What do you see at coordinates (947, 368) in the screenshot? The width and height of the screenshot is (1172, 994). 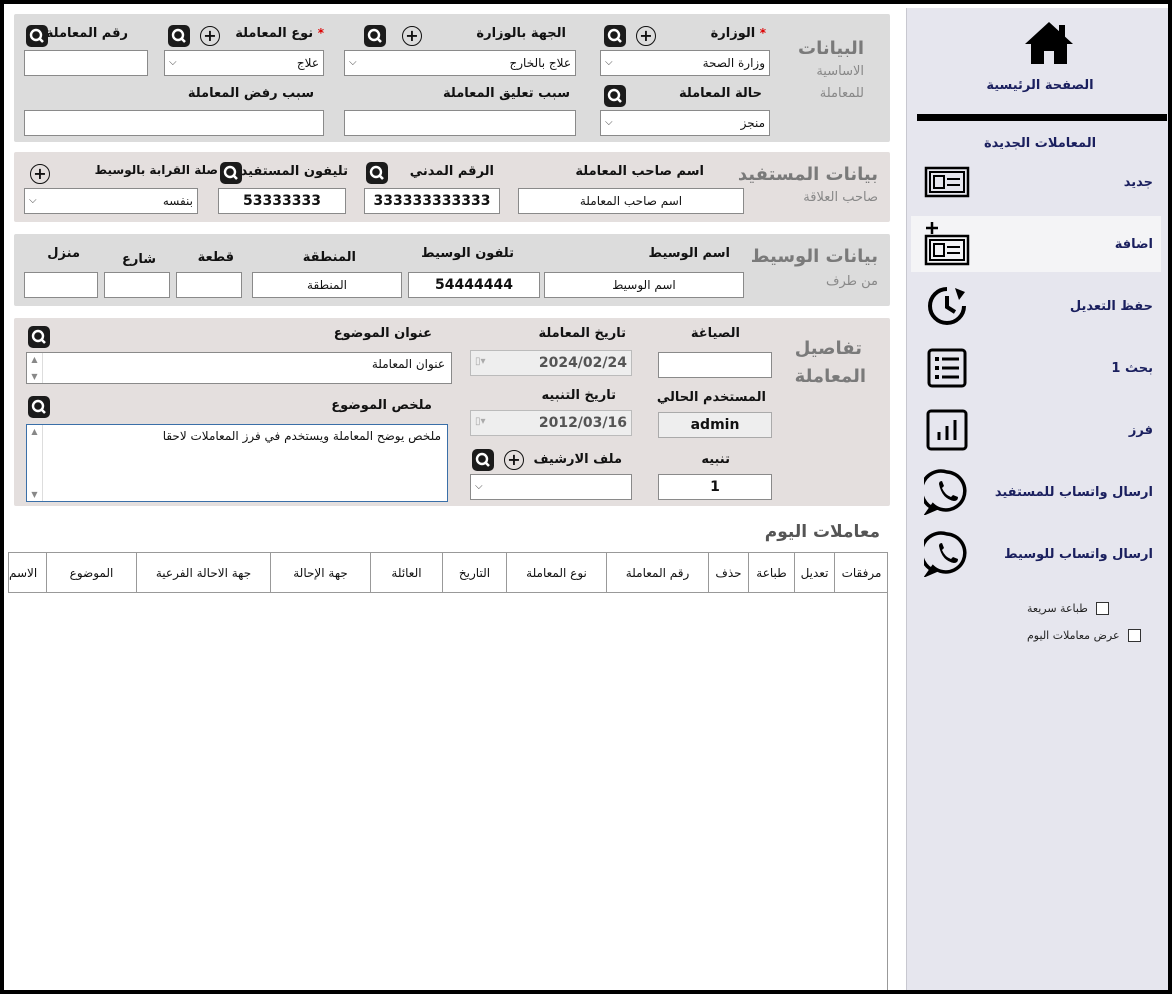 I see `list-icon` at bounding box center [947, 368].